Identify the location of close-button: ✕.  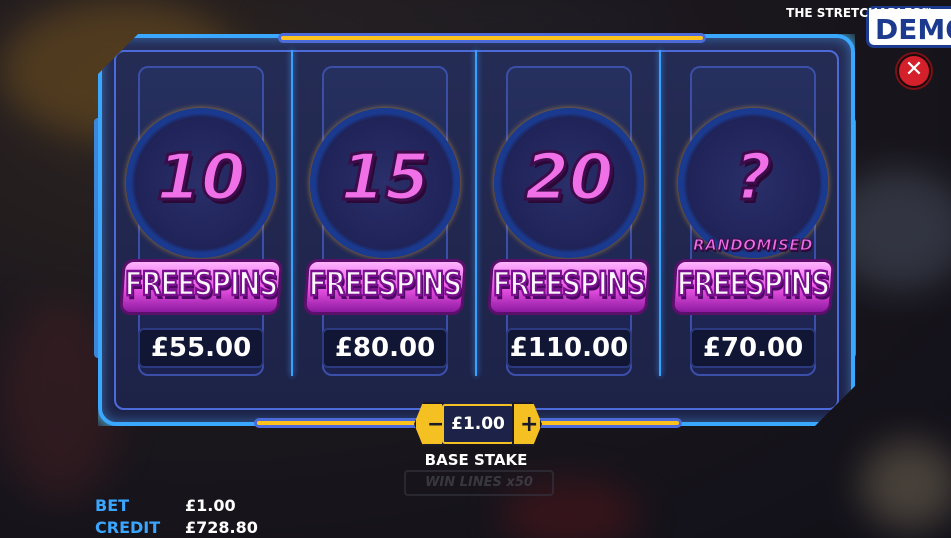
(914, 71).